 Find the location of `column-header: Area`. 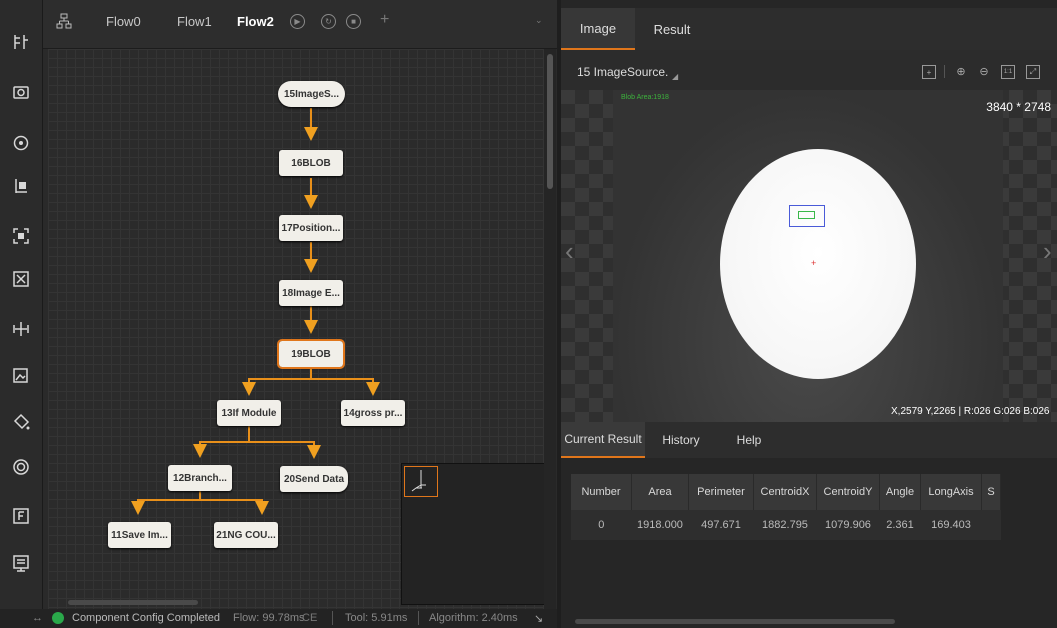

column-header: Area is located at coordinates (660, 492).